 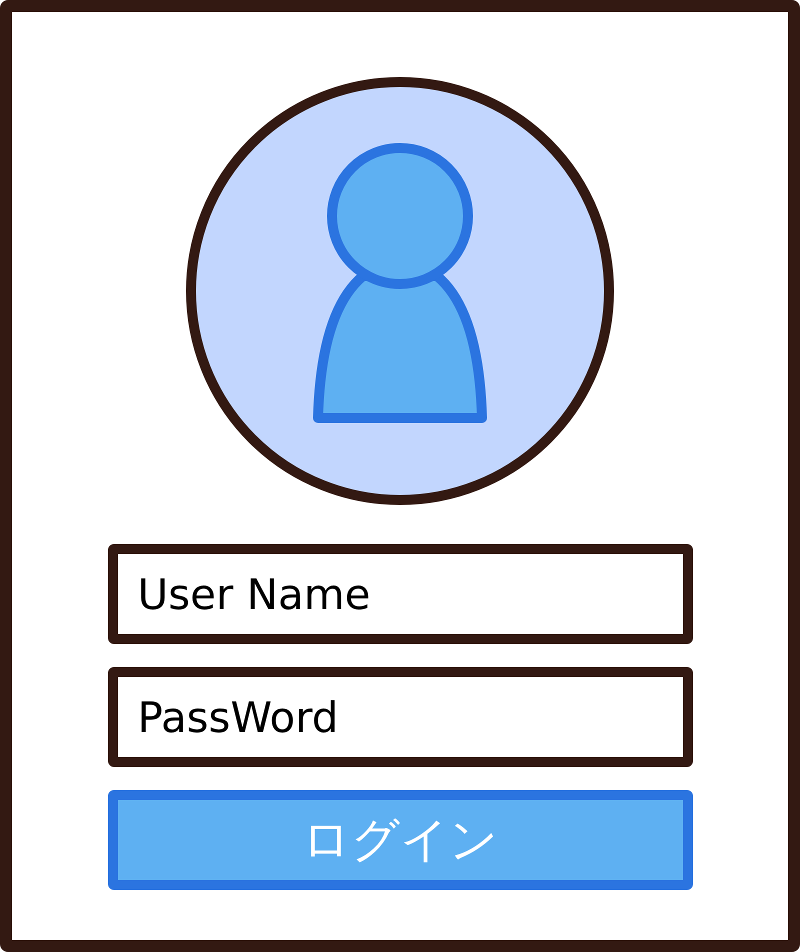 What do you see at coordinates (400, 594) in the screenshot?
I see `input-field: User Name` at bounding box center [400, 594].